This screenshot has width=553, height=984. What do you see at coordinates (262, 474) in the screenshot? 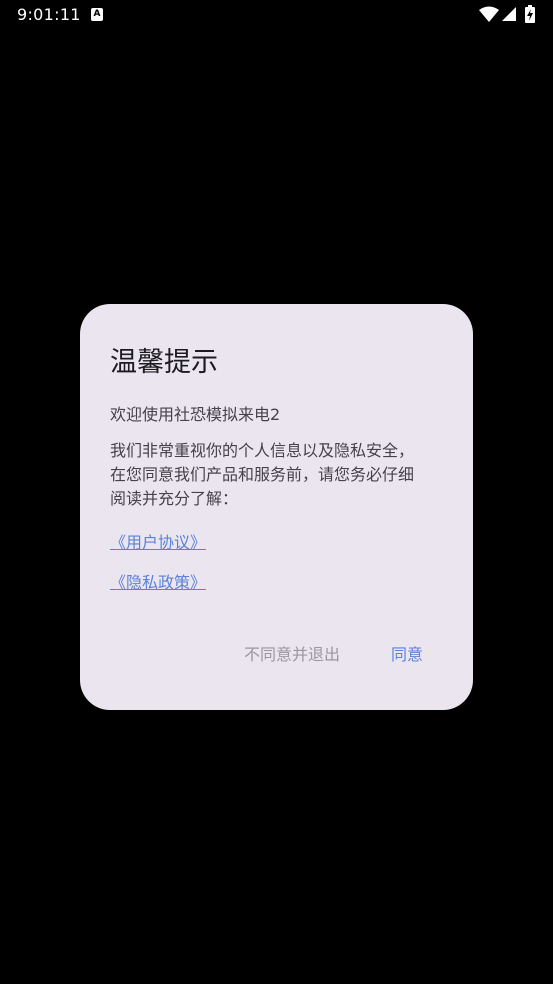
I see `privacy-statement-line: 在您同意我们产品和服务前，请您务必仔细` at bounding box center [262, 474].